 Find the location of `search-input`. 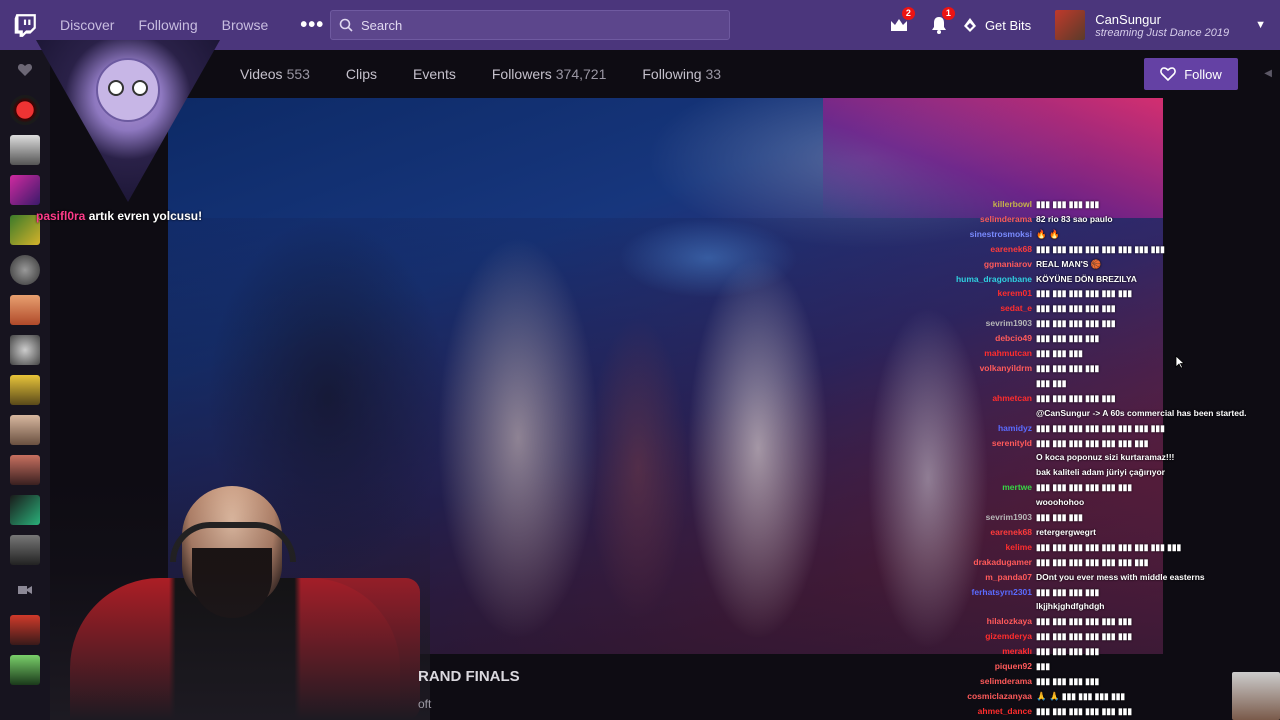

search-input is located at coordinates (531, 25).